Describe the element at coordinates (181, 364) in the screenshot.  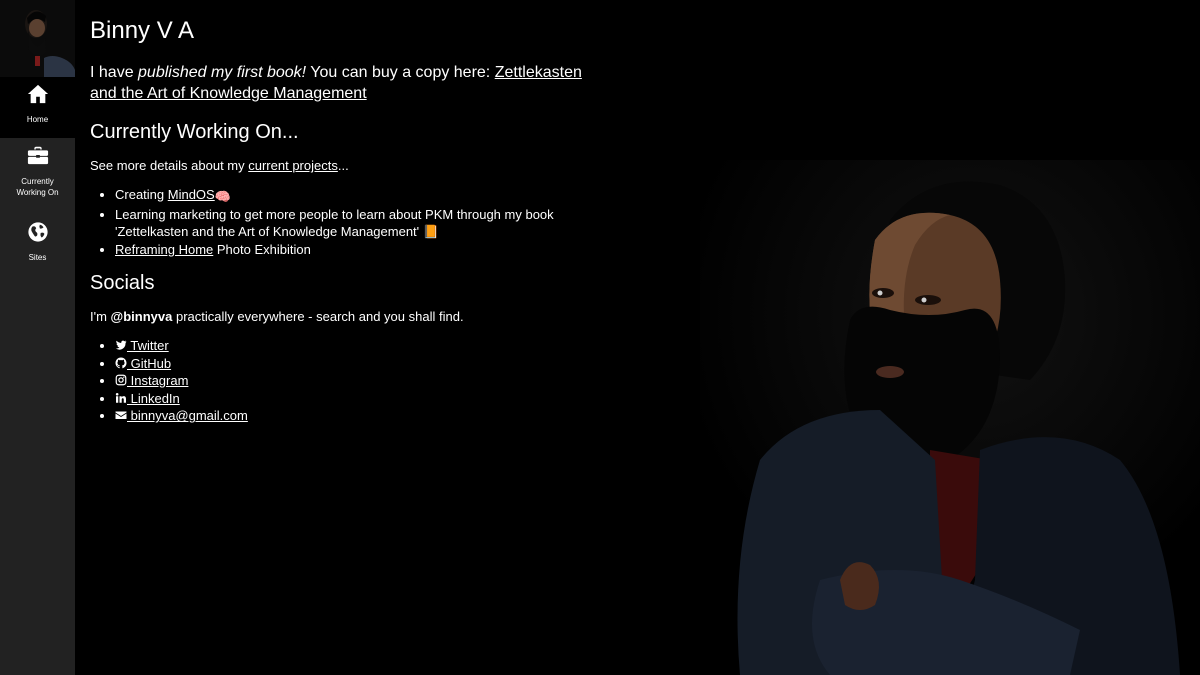
I see `list-item: GitHub` at that location.